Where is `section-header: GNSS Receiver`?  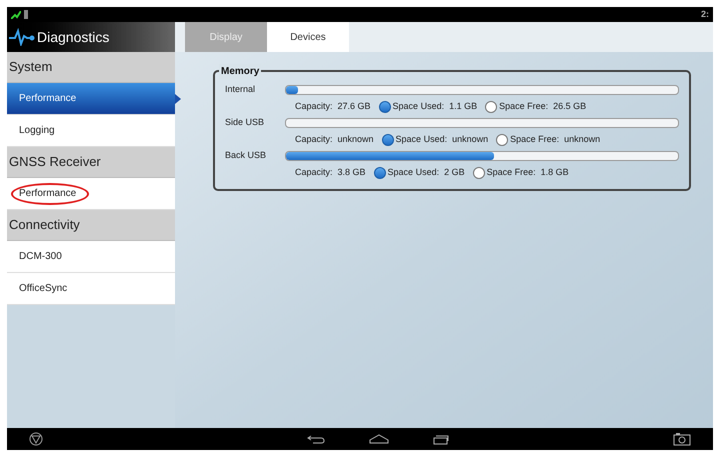 section-header: GNSS Receiver is located at coordinates (91, 162).